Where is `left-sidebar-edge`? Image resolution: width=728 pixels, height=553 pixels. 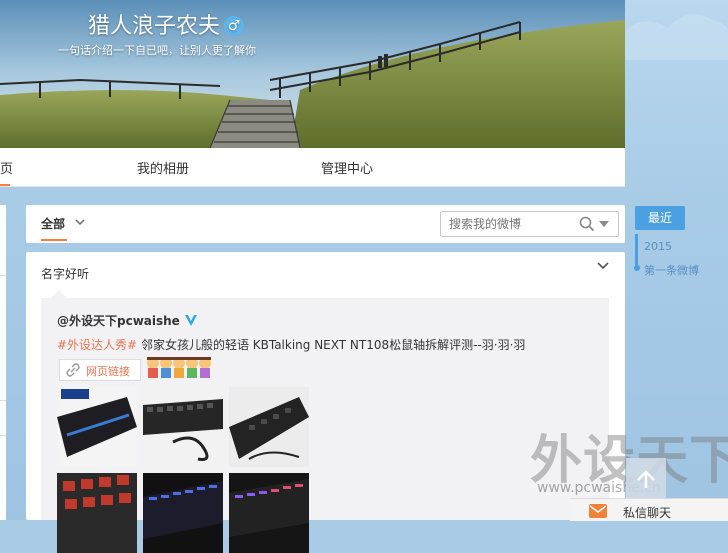
left-sidebar-edge is located at coordinates (3, 362).